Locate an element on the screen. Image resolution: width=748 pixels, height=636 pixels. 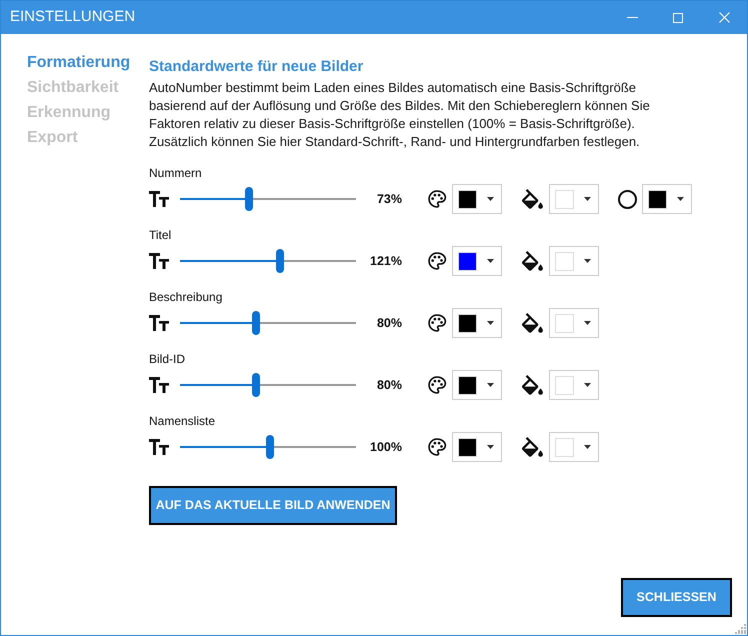
sidebar-item: Formatierung is located at coordinates (78, 62).